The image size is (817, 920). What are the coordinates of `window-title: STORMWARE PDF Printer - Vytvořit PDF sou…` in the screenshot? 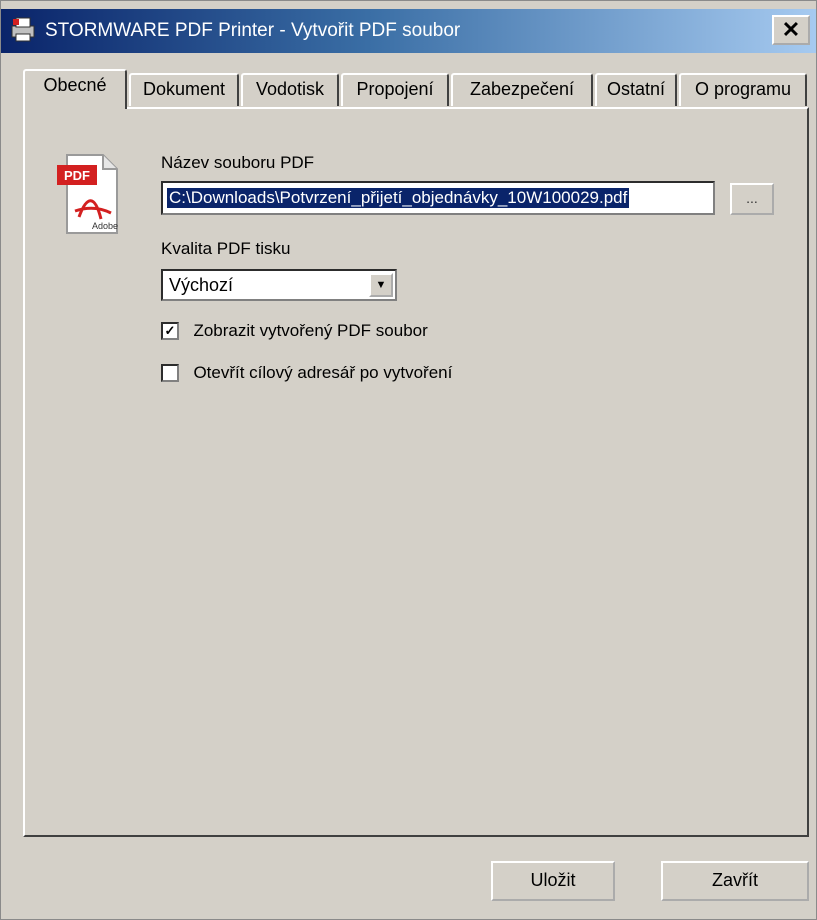 It's located at (253, 30).